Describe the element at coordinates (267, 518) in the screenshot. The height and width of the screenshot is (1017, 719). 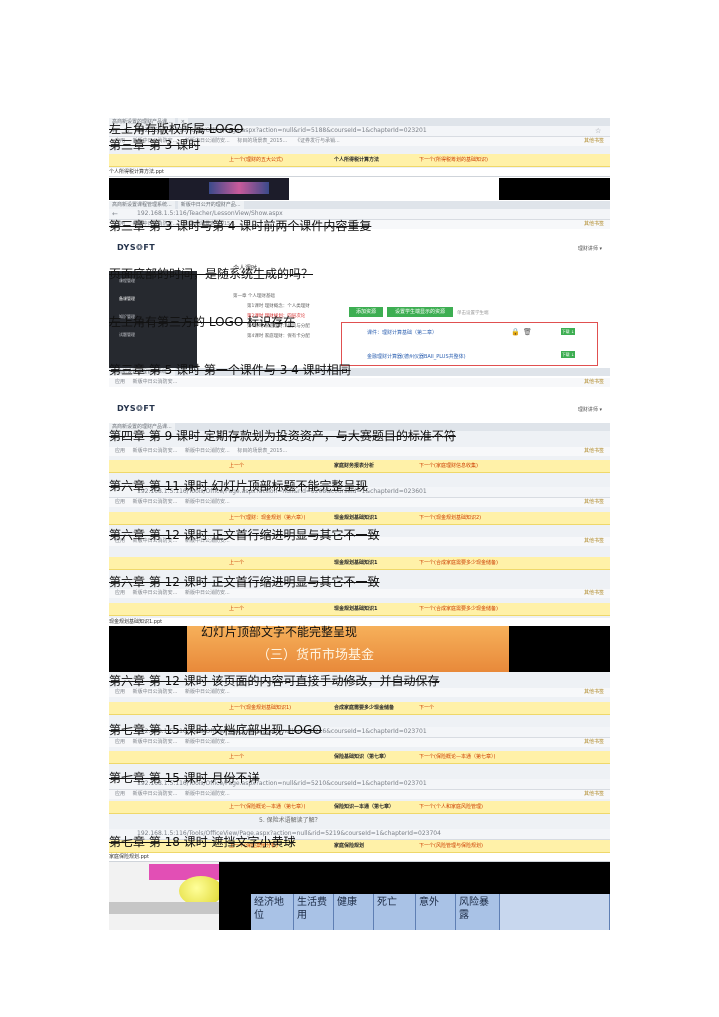
I see `prev-link: 上一个(理财：现金规划（第六章）)` at that location.